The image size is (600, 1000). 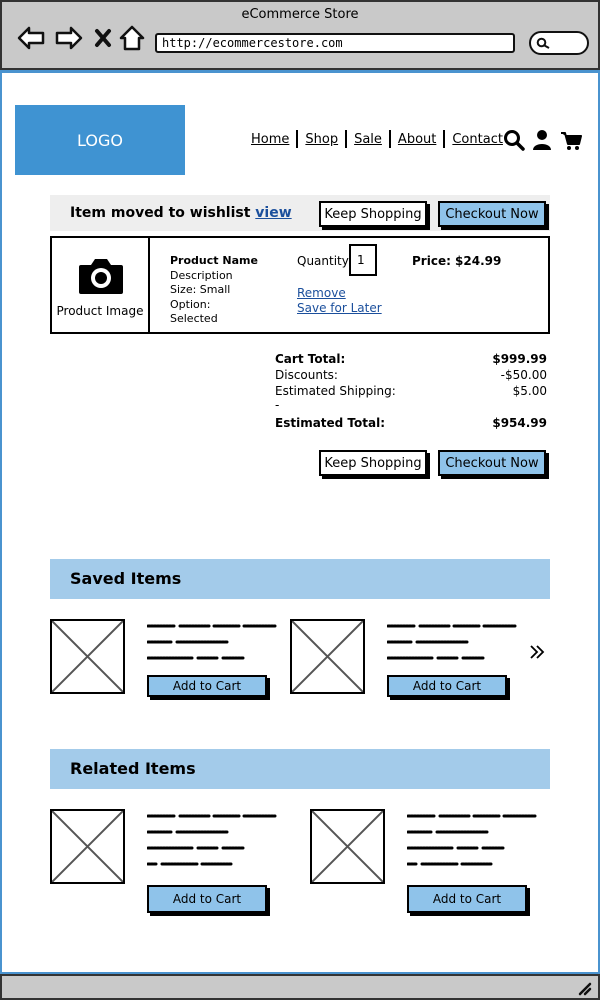 I want to click on browser-statusbar, so click(x=300, y=987).